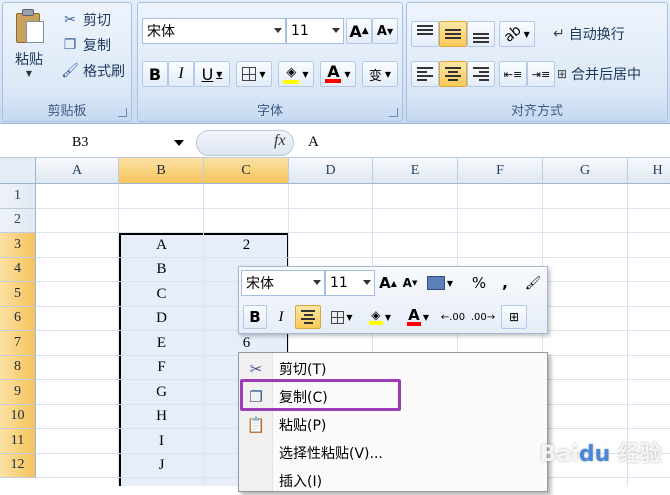  Describe the element at coordinates (70, 45) in the screenshot. I see `copy-icon: ❐` at that location.